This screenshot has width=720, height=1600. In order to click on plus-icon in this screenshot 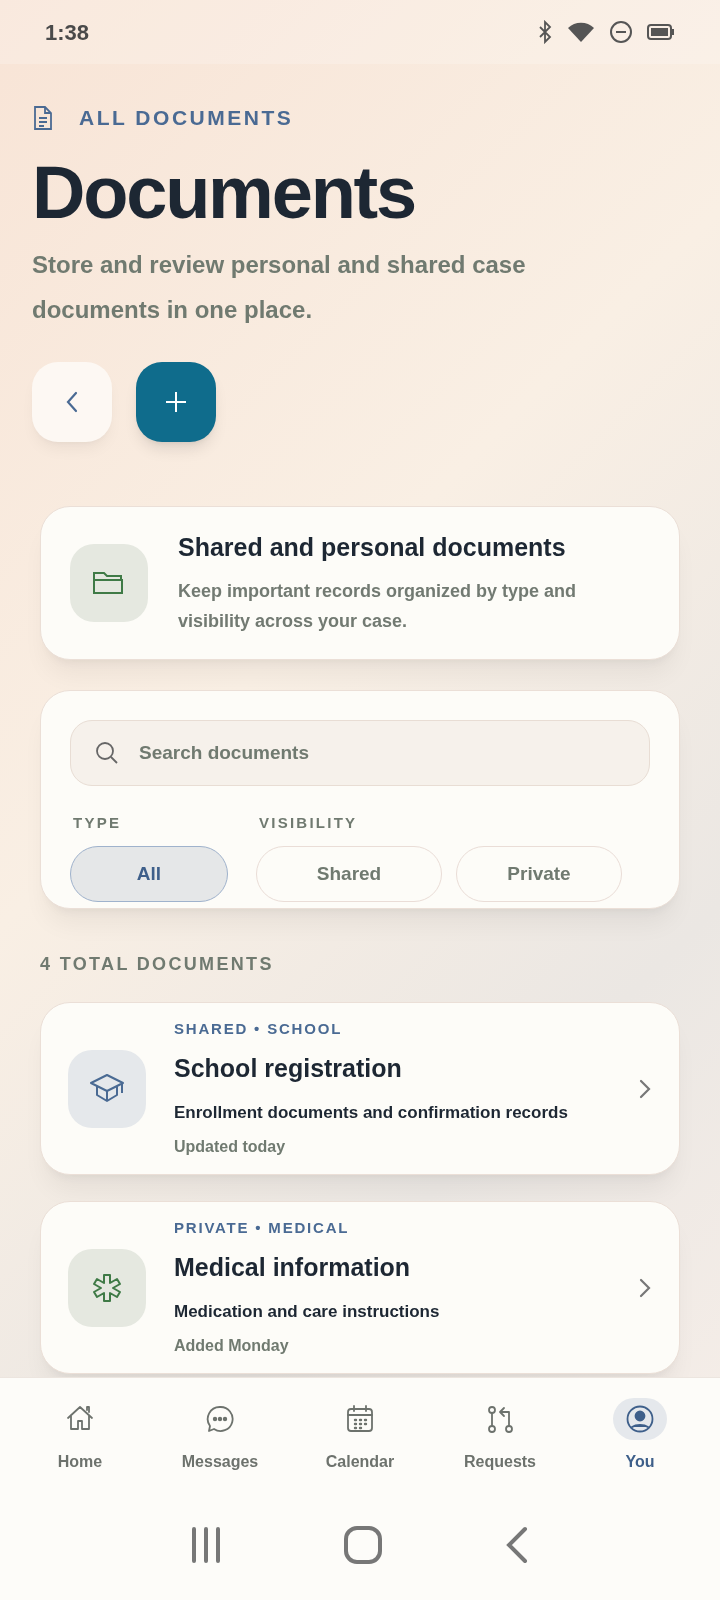, I will do `click(176, 401)`.